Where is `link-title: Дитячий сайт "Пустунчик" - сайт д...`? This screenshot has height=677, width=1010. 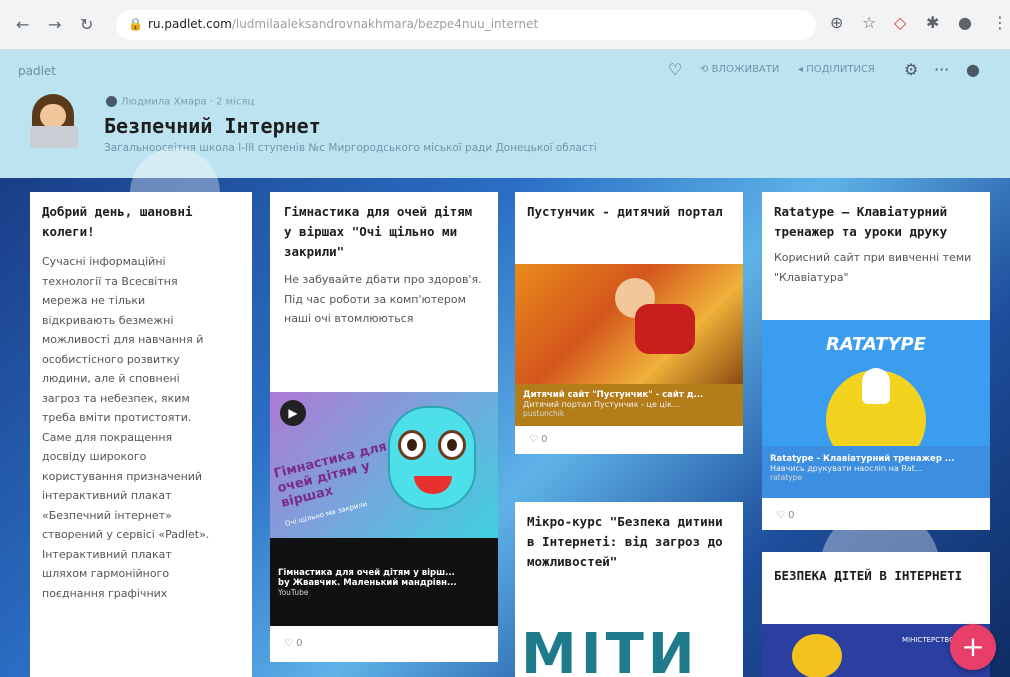
link-title: Дитячий сайт "Пустунчик" - сайт д... is located at coordinates (613, 395).